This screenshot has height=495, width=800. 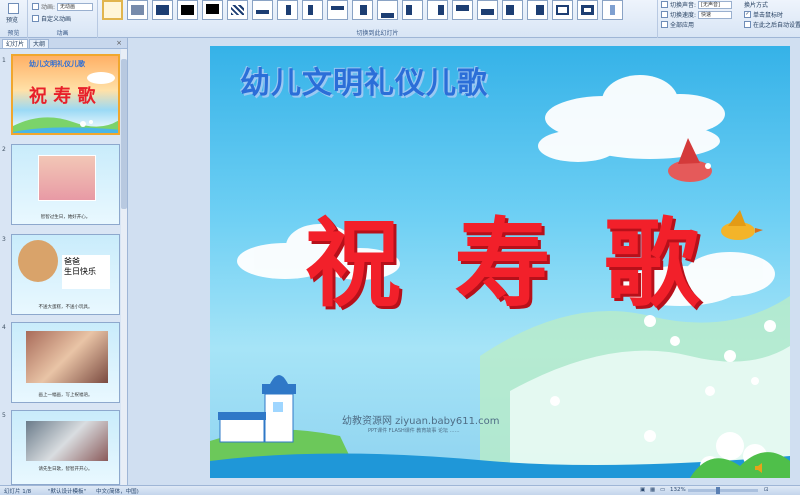 I want to click on transition-sound-select: [无声音], so click(x=715, y=4).